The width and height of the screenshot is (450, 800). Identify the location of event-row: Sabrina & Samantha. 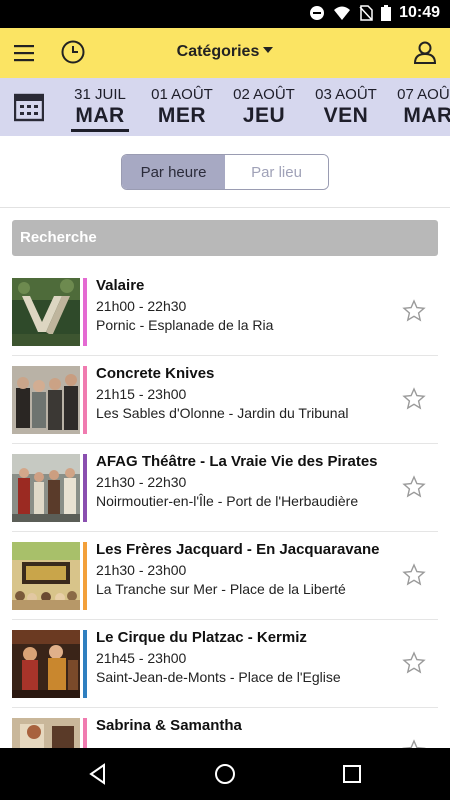
(225, 728).